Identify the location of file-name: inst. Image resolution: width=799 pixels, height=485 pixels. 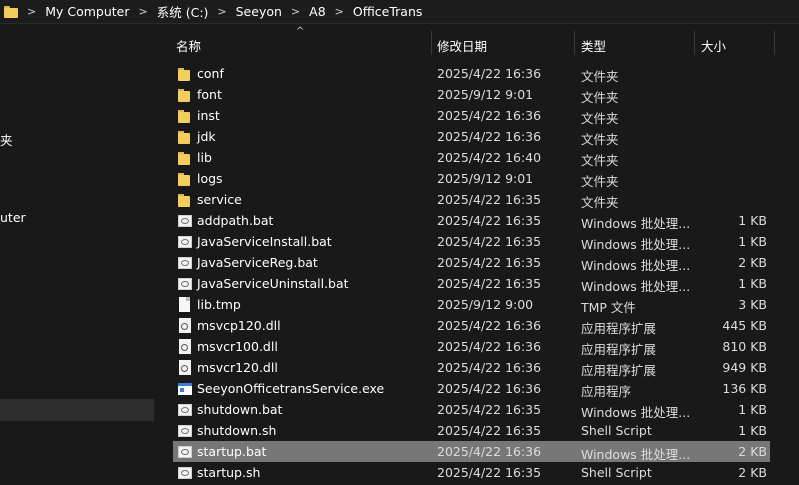
(208, 115).